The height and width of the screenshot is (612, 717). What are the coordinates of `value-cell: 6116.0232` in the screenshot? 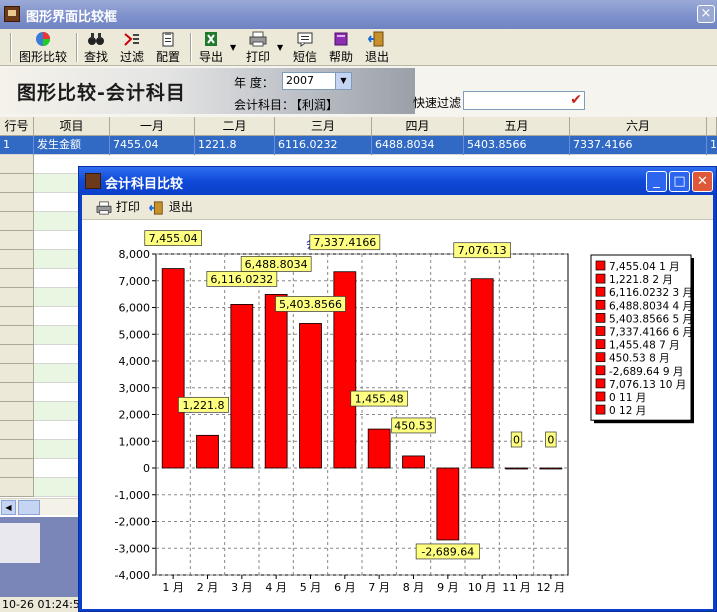 It's located at (323, 145).